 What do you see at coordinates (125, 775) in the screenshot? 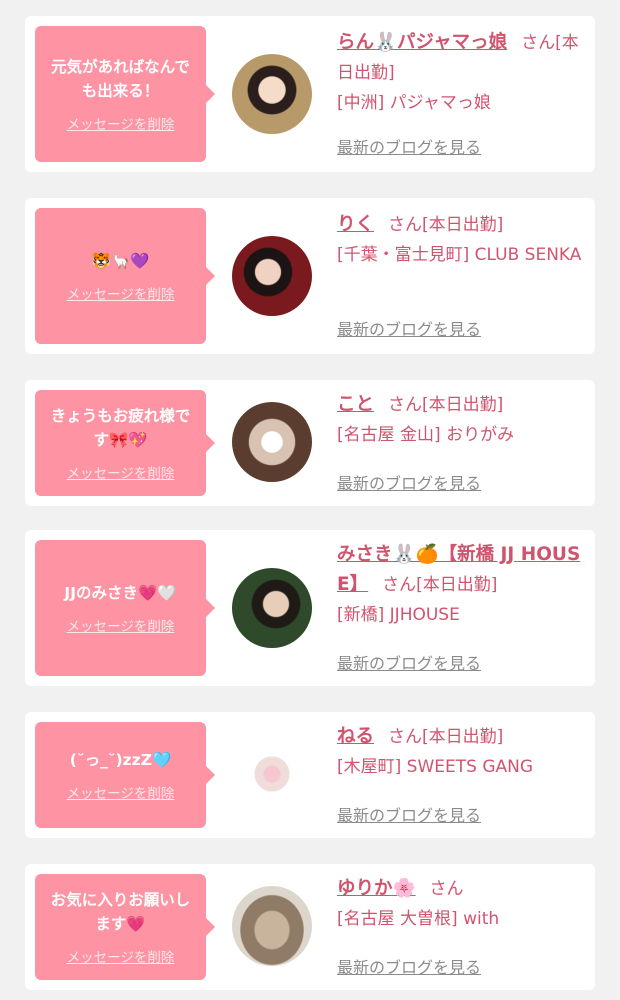
I see `message-bubble: (˘っ_˘)zzZ🩵 メッセージを削除` at bounding box center [125, 775].